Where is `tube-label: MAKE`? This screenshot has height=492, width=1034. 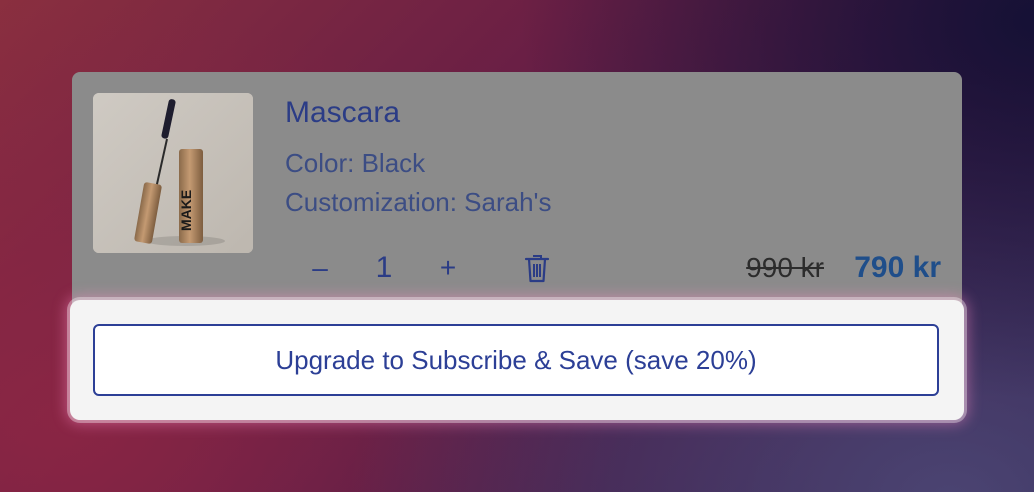 tube-label: MAKE is located at coordinates (186, 210).